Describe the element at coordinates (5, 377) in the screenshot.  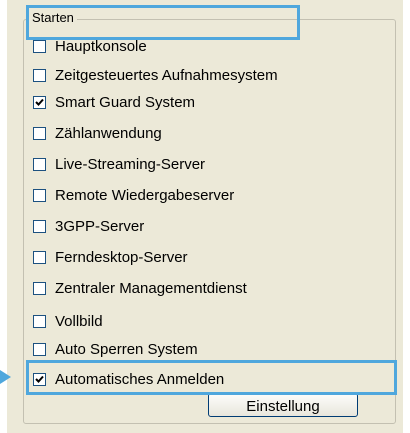
I see `pointer-arrow-icon` at that location.